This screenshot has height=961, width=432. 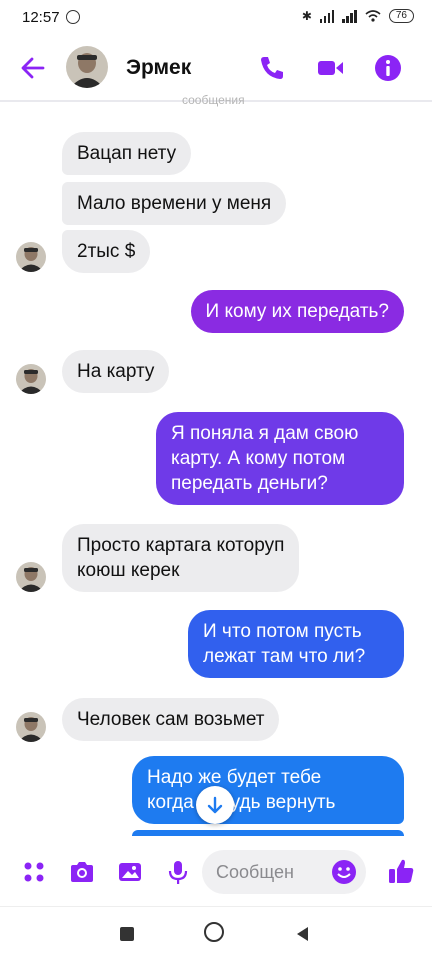 What do you see at coordinates (127, 153) in the screenshot?
I see `message-incoming: Вацап нету` at bounding box center [127, 153].